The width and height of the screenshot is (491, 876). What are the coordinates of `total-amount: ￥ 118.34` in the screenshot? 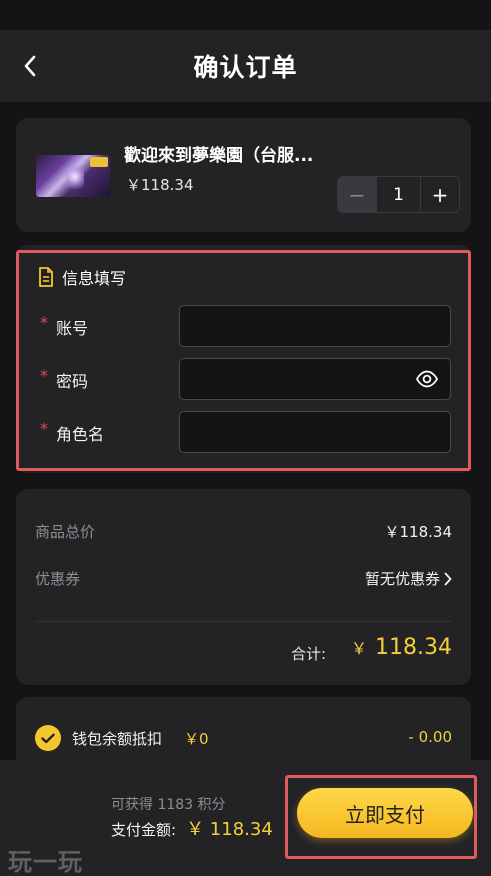 It's located at (401, 647).